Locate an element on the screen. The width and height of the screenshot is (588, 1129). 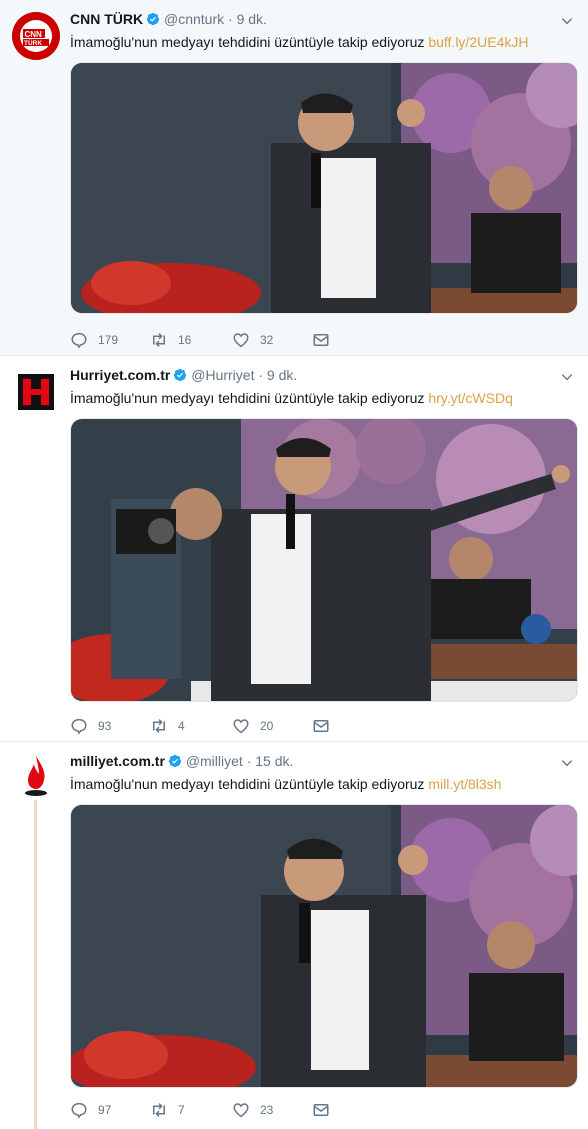
thread-line is located at coordinates (35, 964).